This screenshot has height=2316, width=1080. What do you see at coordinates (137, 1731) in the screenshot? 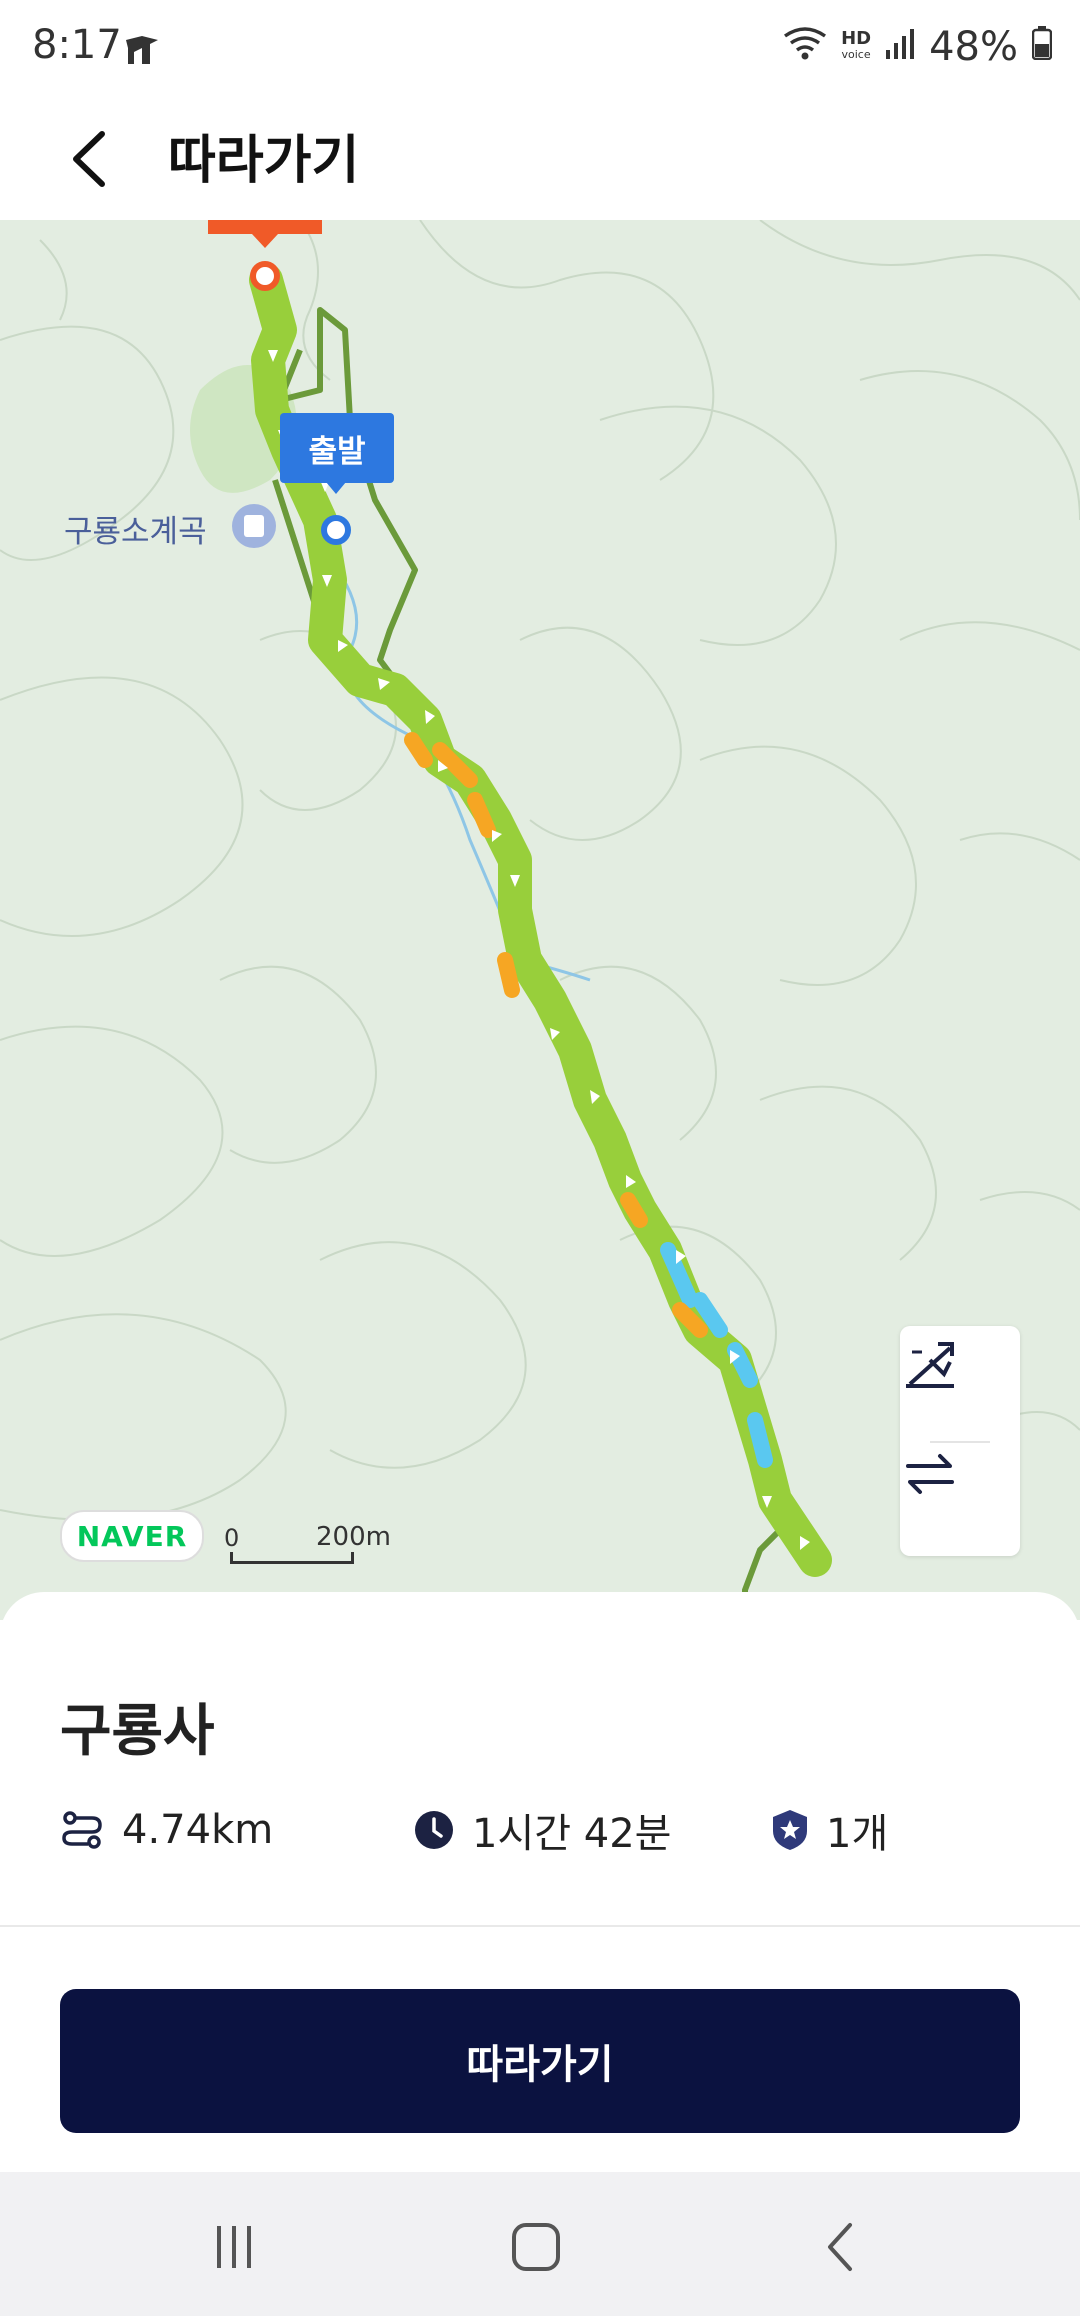
I see `place-name: 구룡사` at bounding box center [137, 1731].